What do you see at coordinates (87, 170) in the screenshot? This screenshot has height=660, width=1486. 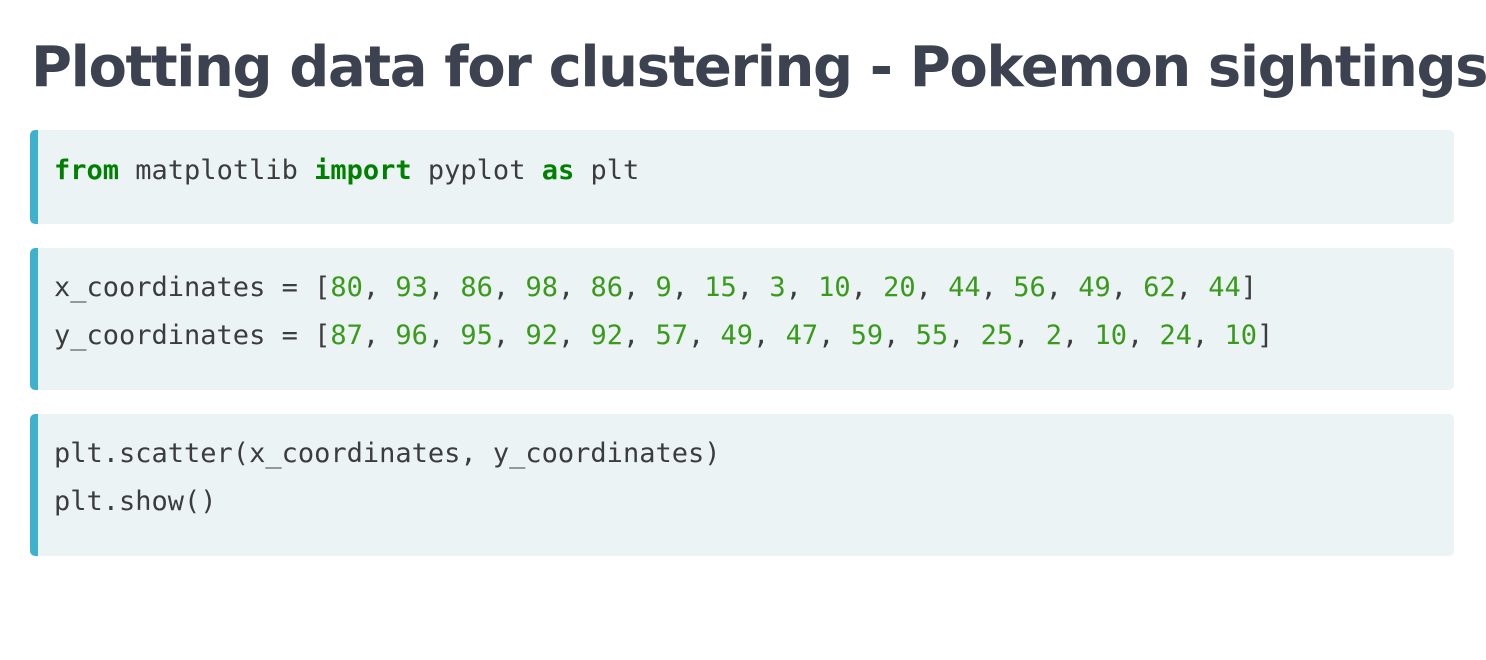 I see `code-keyword: from` at bounding box center [87, 170].